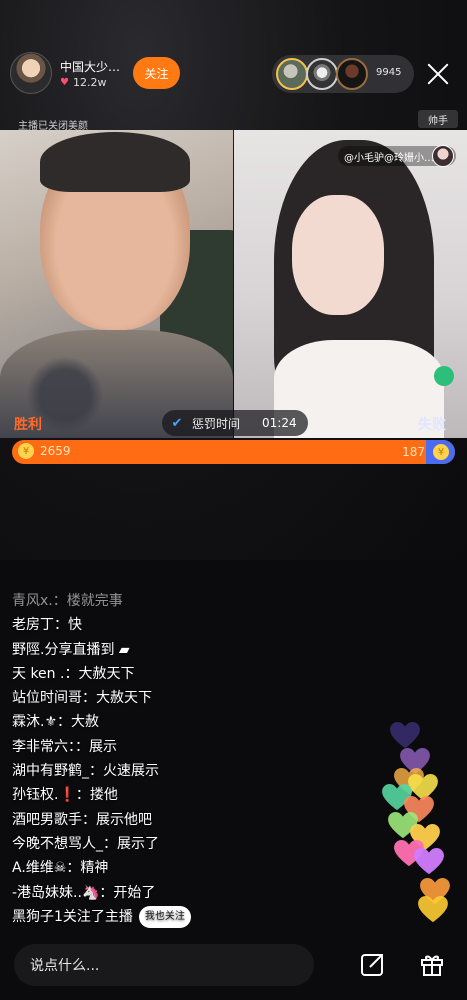 The width and height of the screenshot is (467, 1000). What do you see at coordinates (34, 722) in the screenshot?
I see `chat-username: 霖沐.⚜` at bounding box center [34, 722].